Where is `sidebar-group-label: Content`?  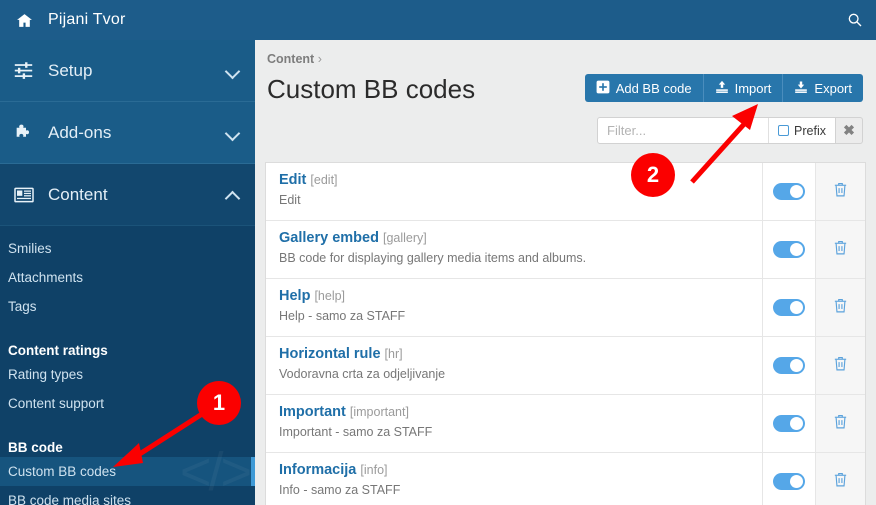
sidebar-group-label: Content is located at coordinates (78, 194).